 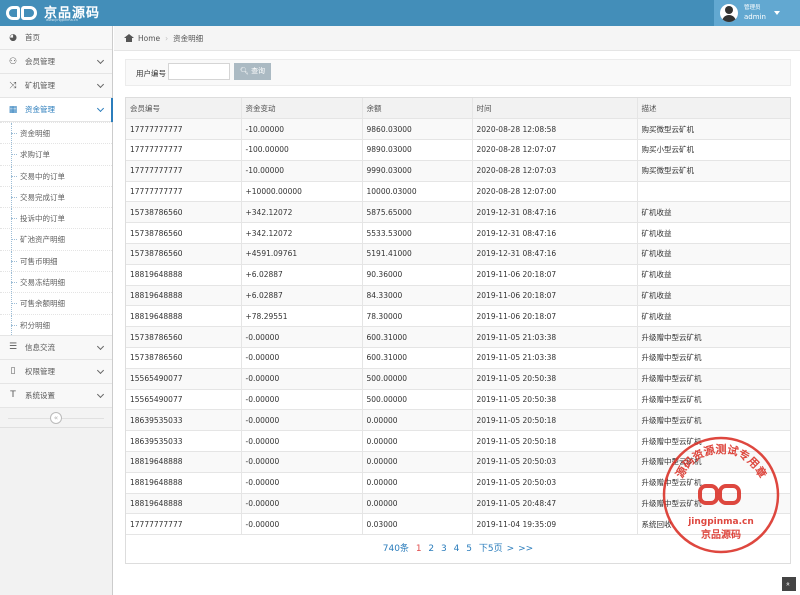 What do you see at coordinates (56, 239) in the screenshot?
I see `submenu-pool-assets: 矿池资产明细` at bounding box center [56, 239].